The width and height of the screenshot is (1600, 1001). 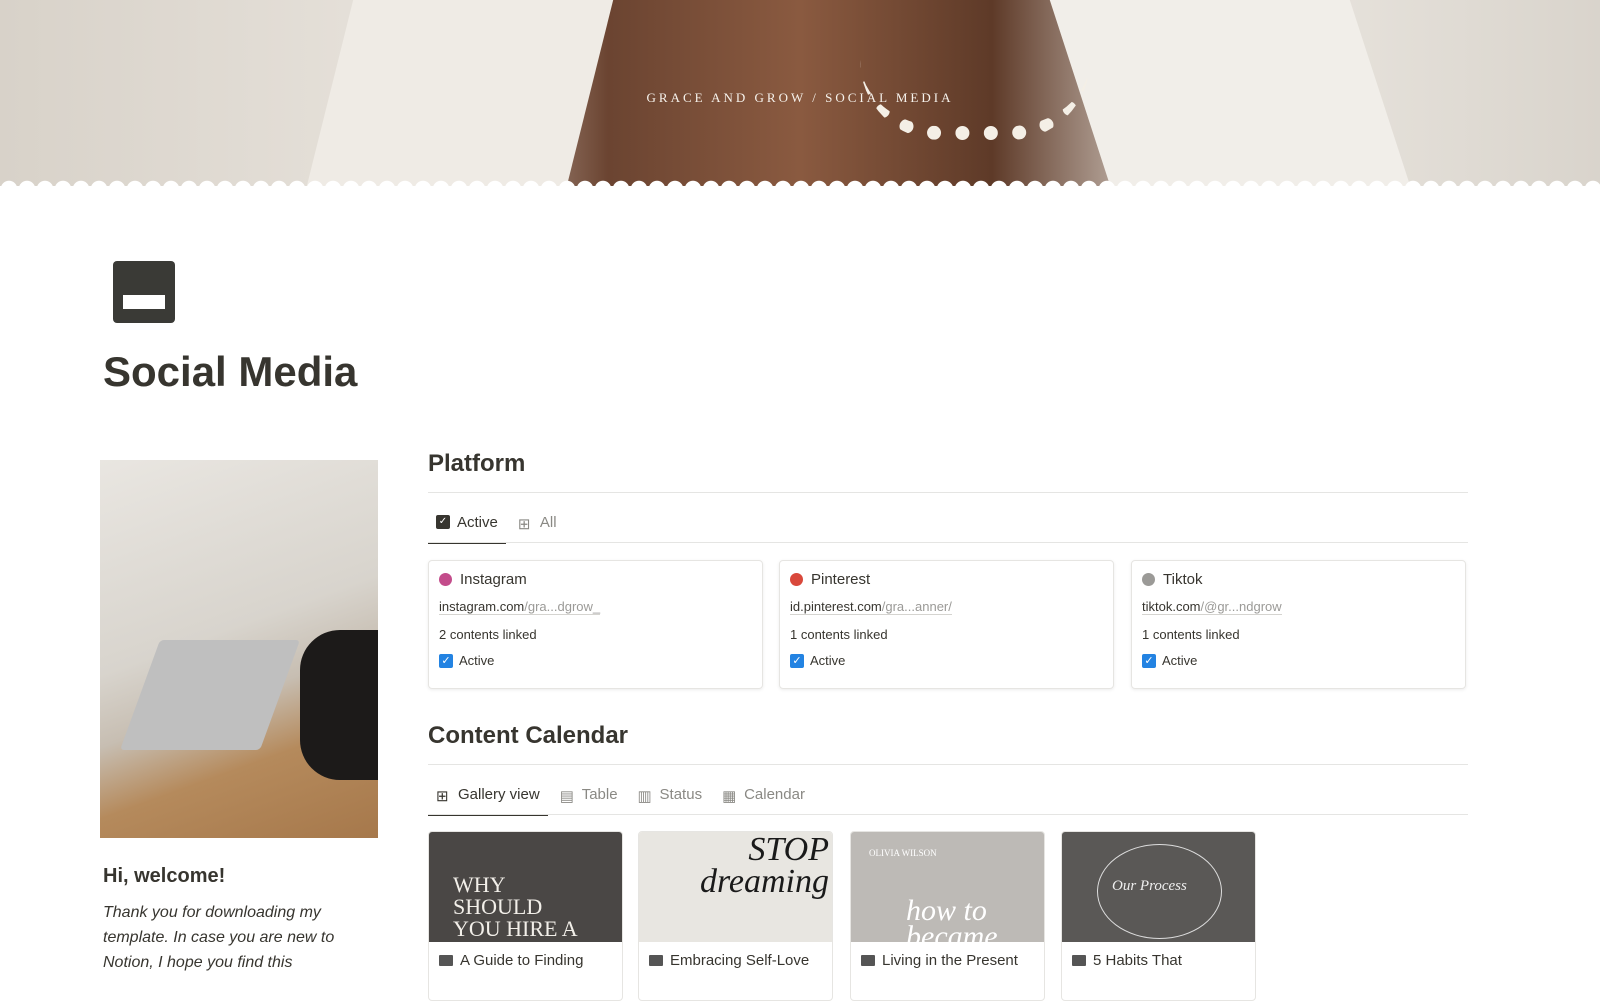 What do you see at coordinates (916, 606) in the screenshot?
I see `url-path: /gra...anner/` at bounding box center [916, 606].